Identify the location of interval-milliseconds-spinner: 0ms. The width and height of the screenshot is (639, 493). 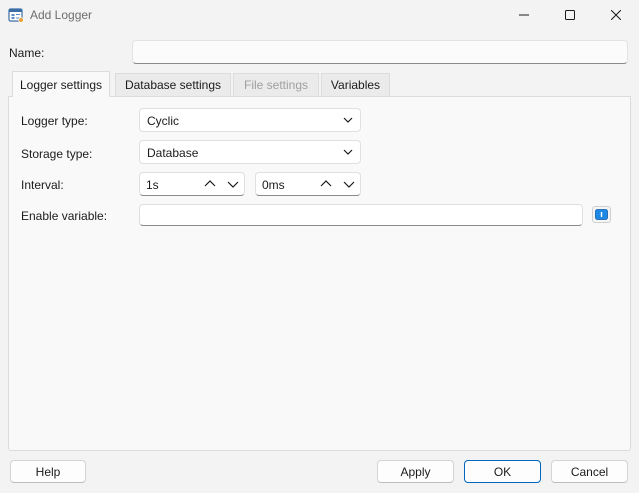
(308, 184).